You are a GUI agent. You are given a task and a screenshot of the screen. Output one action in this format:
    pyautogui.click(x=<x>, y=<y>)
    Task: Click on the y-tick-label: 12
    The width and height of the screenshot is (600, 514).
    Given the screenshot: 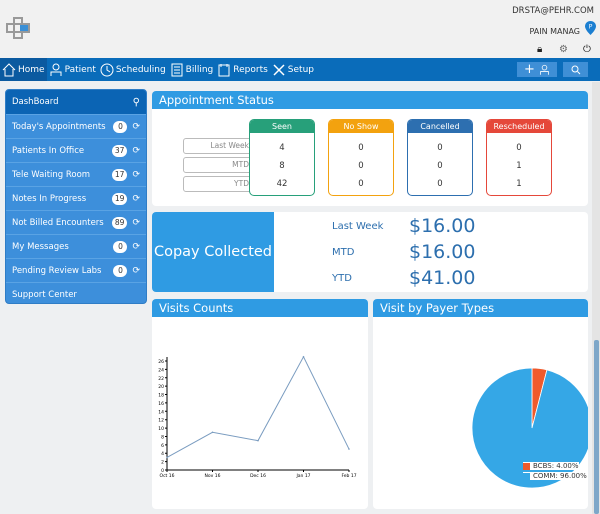 What is the action you would take?
    pyautogui.click(x=161, y=421)
    